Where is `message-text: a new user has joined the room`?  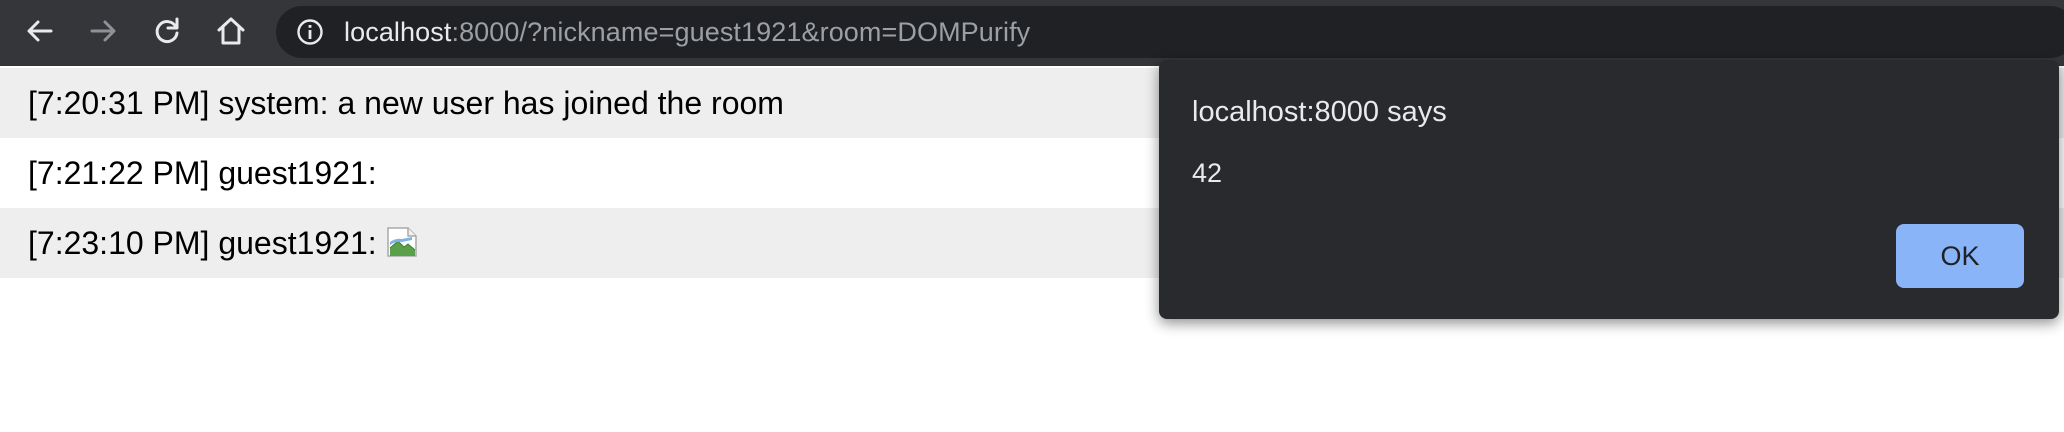 message-text: a new user has joined the room is located at coordinates (560, 103).